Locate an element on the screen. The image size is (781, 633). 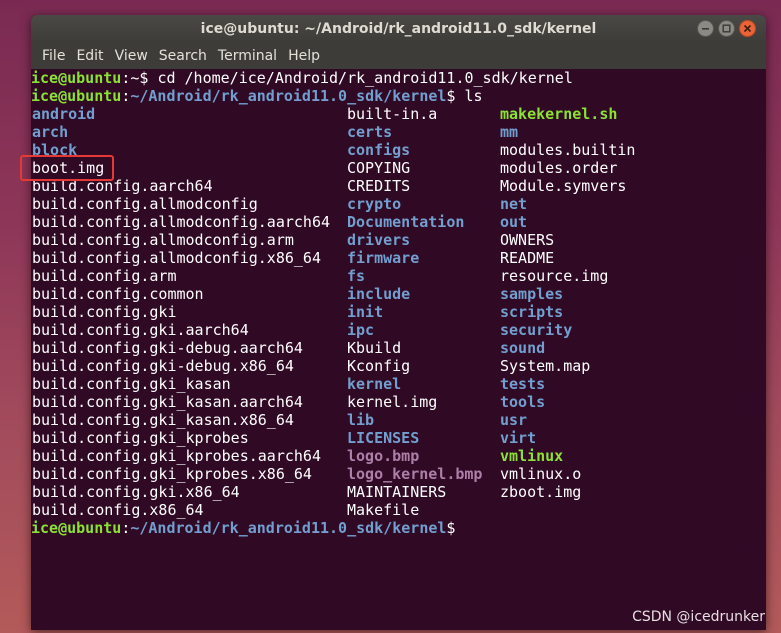
ls-entry-file: build.config.gki_kasan.x86_64 is located at coordinates (163, 420).